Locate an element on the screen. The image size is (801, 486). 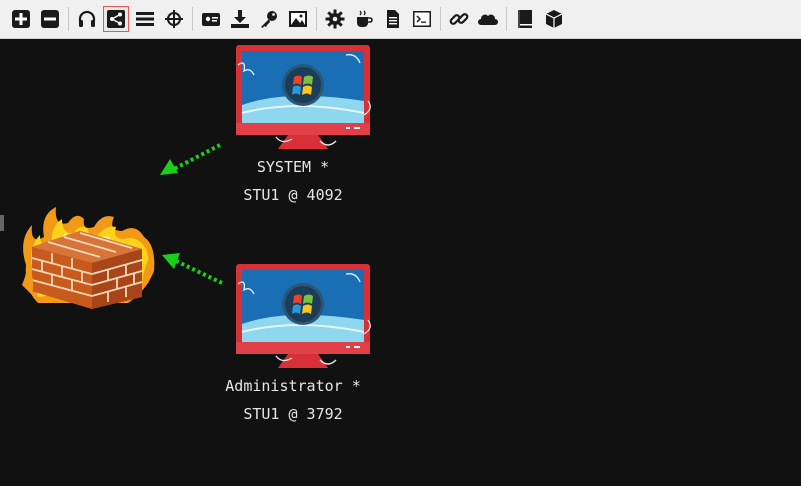
document-icon is located at coordinates (393, 19).